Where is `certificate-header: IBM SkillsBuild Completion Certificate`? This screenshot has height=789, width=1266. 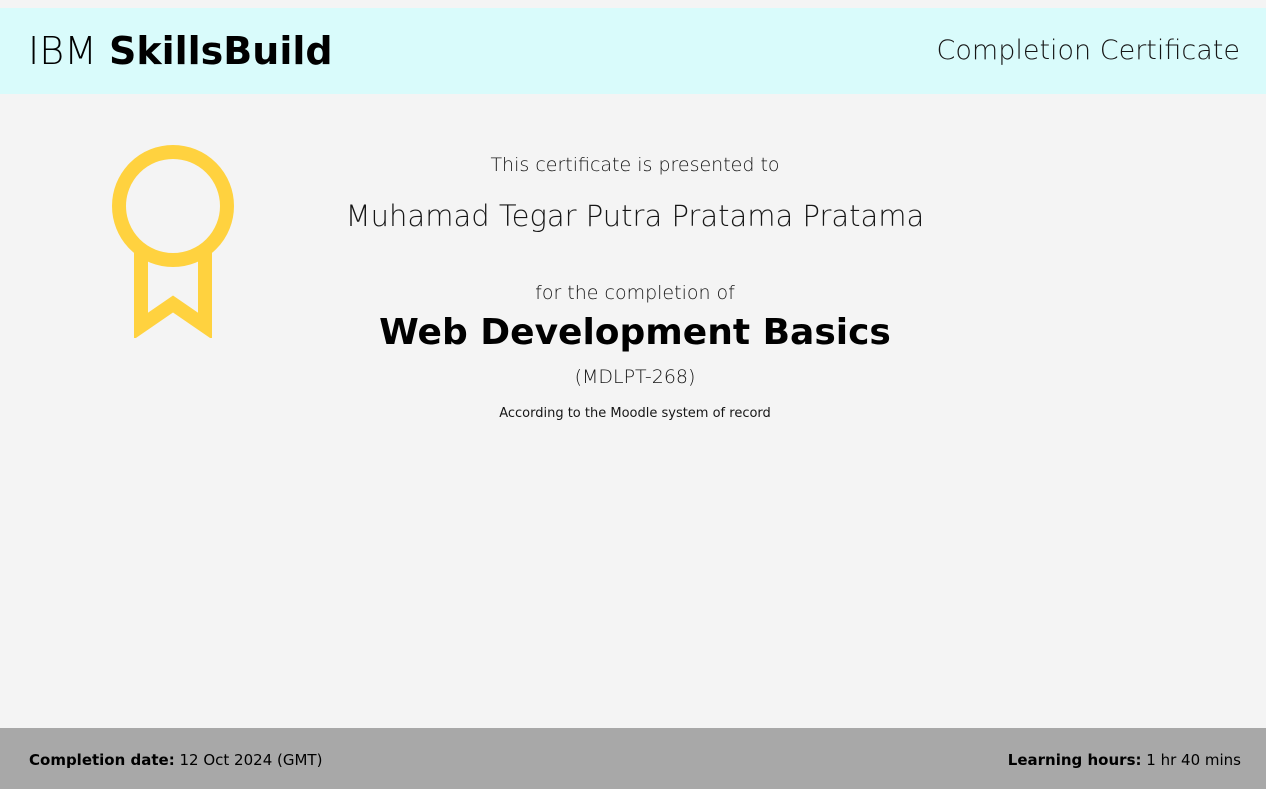 certificate-header: IBM SkillsBuild Completion Certificate is located at coordinates (633, 51).